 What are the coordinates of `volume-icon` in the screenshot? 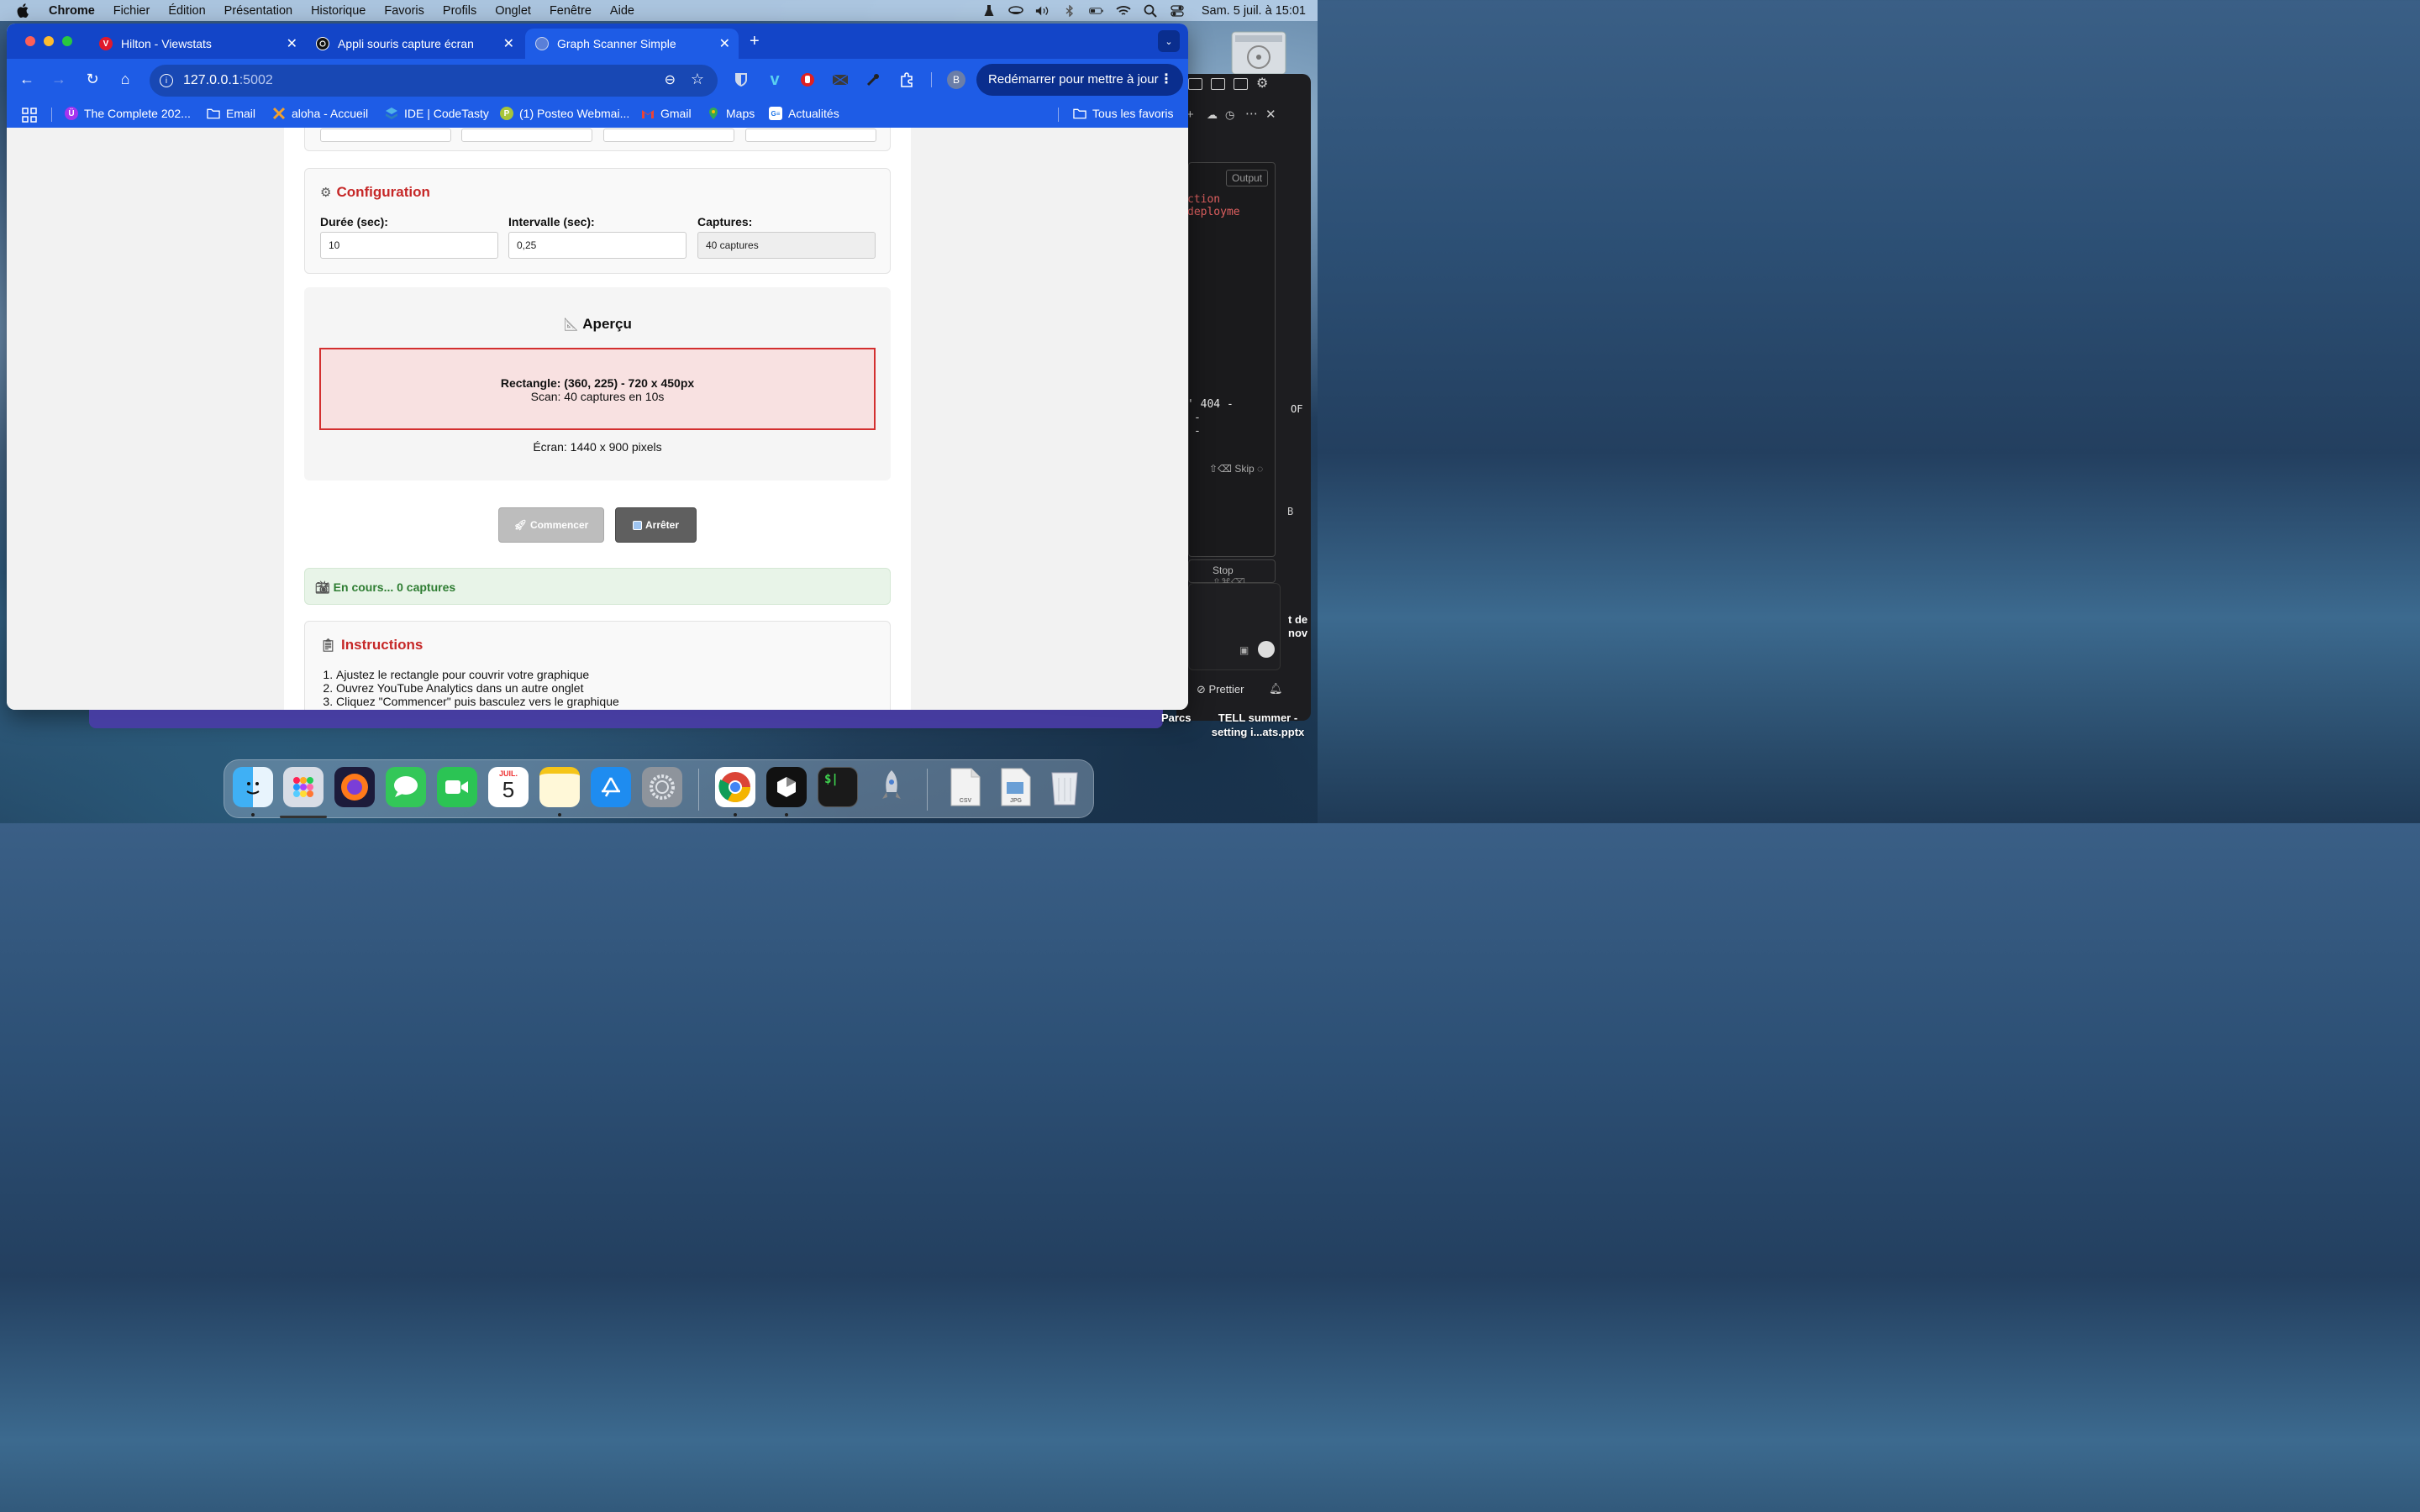 It's located at (1043, 11).